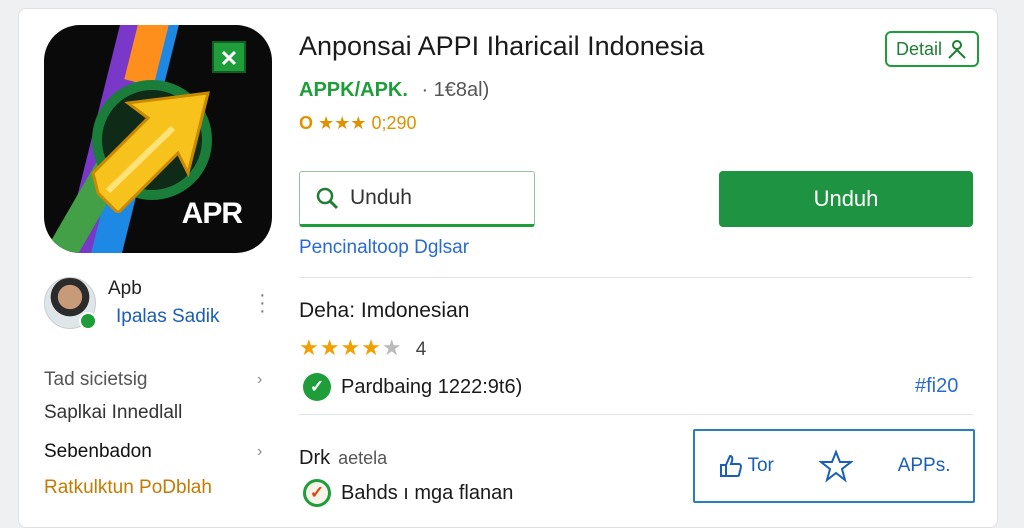  What do you see at coordinates (88, 321) in the screenshot?
I see `verified-badge-icon` at bounding box center [88, 321].